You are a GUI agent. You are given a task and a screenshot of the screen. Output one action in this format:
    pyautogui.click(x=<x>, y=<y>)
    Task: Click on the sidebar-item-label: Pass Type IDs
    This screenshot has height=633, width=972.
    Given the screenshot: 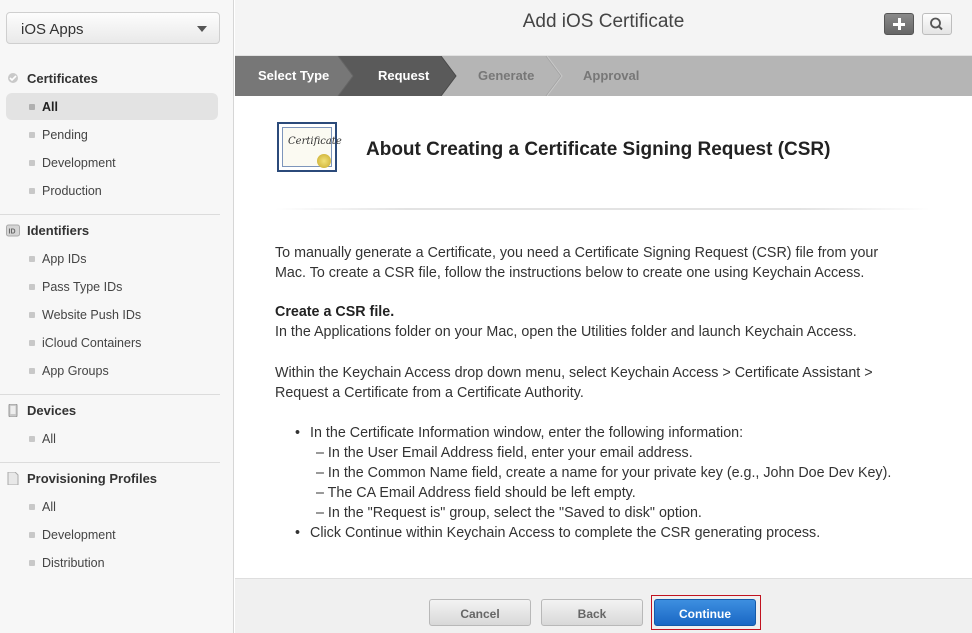 What is the action you would take?
    pyautogui.click(x=82, y=287)
    